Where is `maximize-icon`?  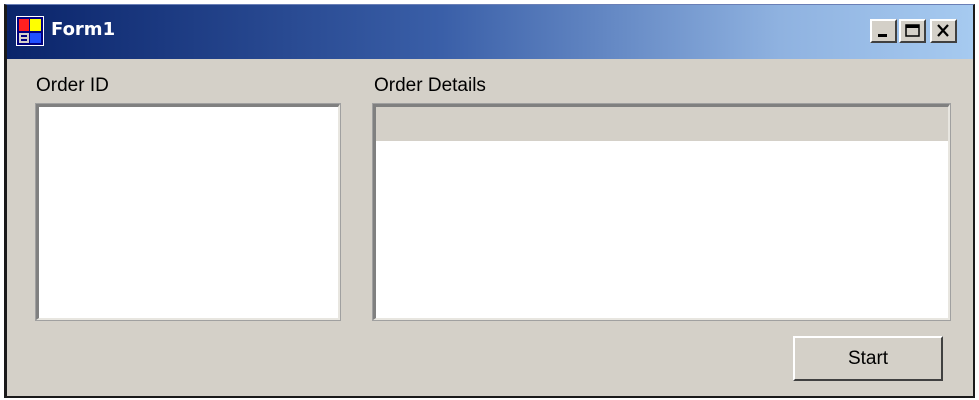
maximize-icon is located at coordinates (912, 30).